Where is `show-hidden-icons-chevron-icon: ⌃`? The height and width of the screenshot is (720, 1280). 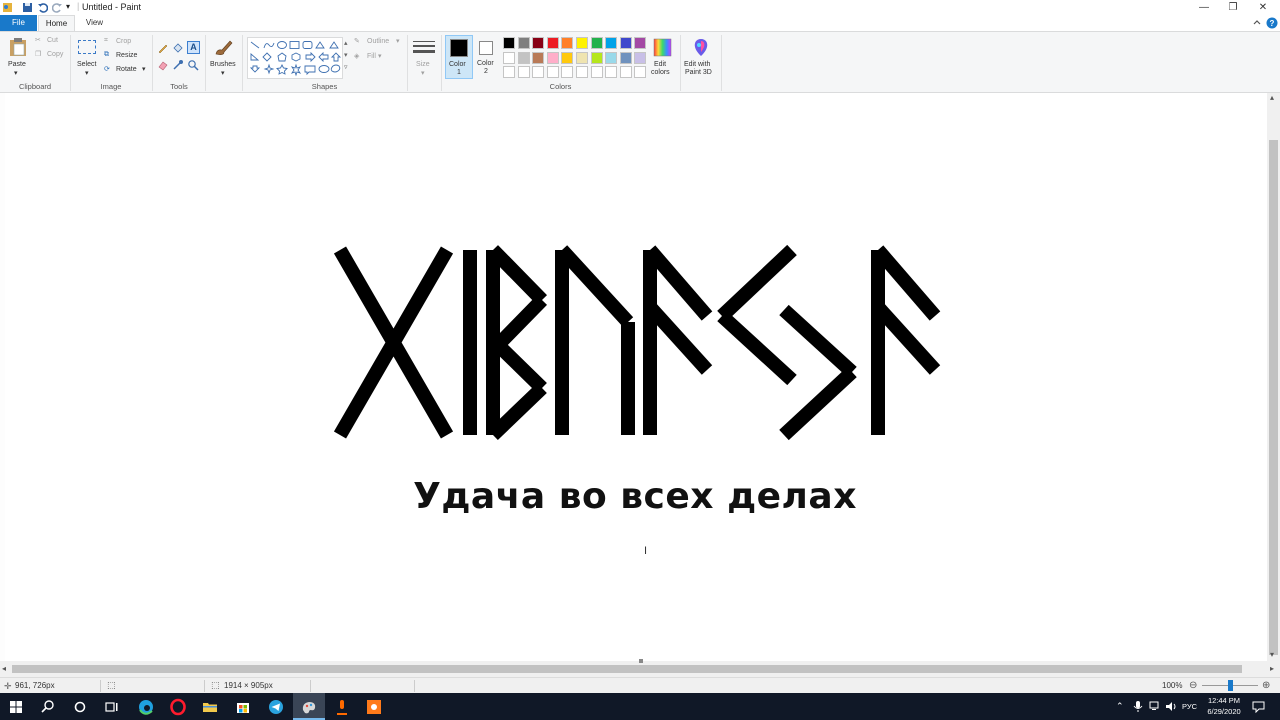 show-hidden-icons-chevron-icon: ⌃ is located at coordinates (1120, 706).